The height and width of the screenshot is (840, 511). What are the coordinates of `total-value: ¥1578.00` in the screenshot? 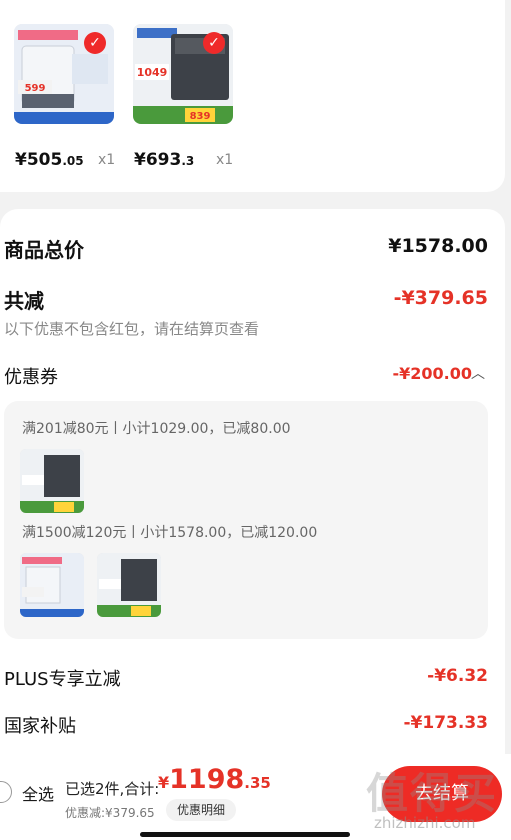 It's located at (438, 246).